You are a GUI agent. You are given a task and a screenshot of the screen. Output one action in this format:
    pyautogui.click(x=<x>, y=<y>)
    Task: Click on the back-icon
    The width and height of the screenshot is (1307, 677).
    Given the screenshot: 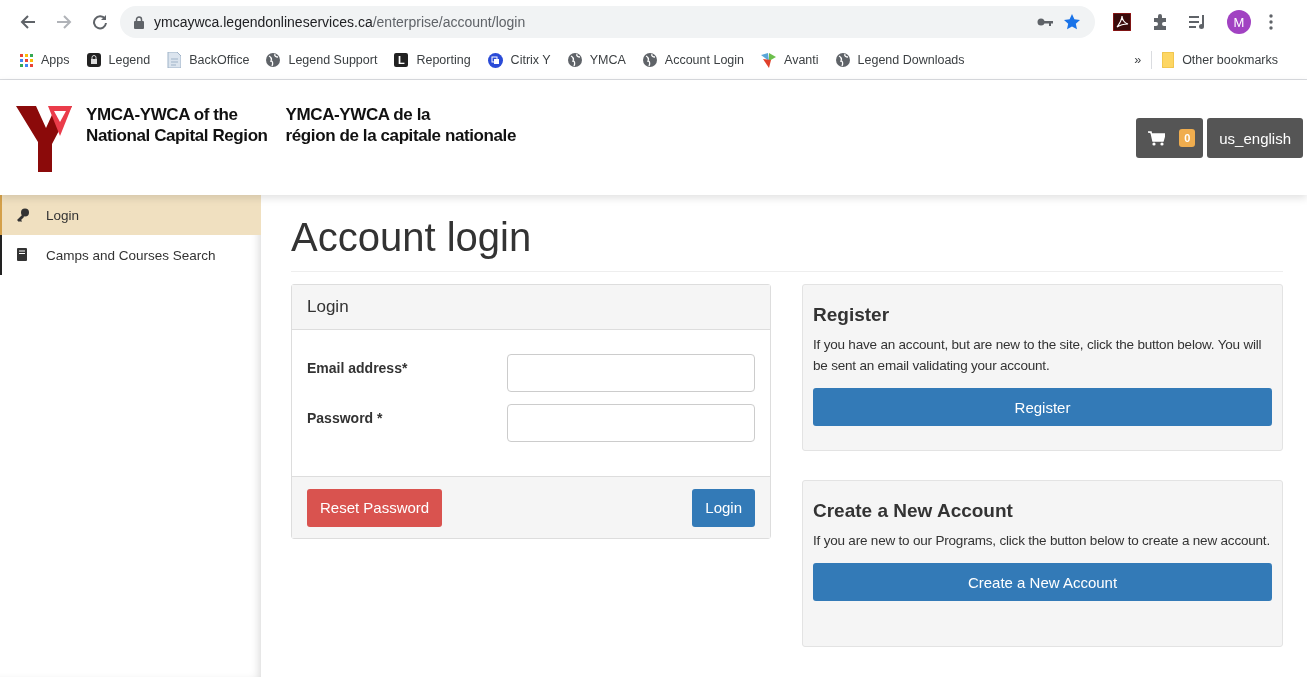 What is the action you would take?
    pyautogui.click(x=28, y=22)
    